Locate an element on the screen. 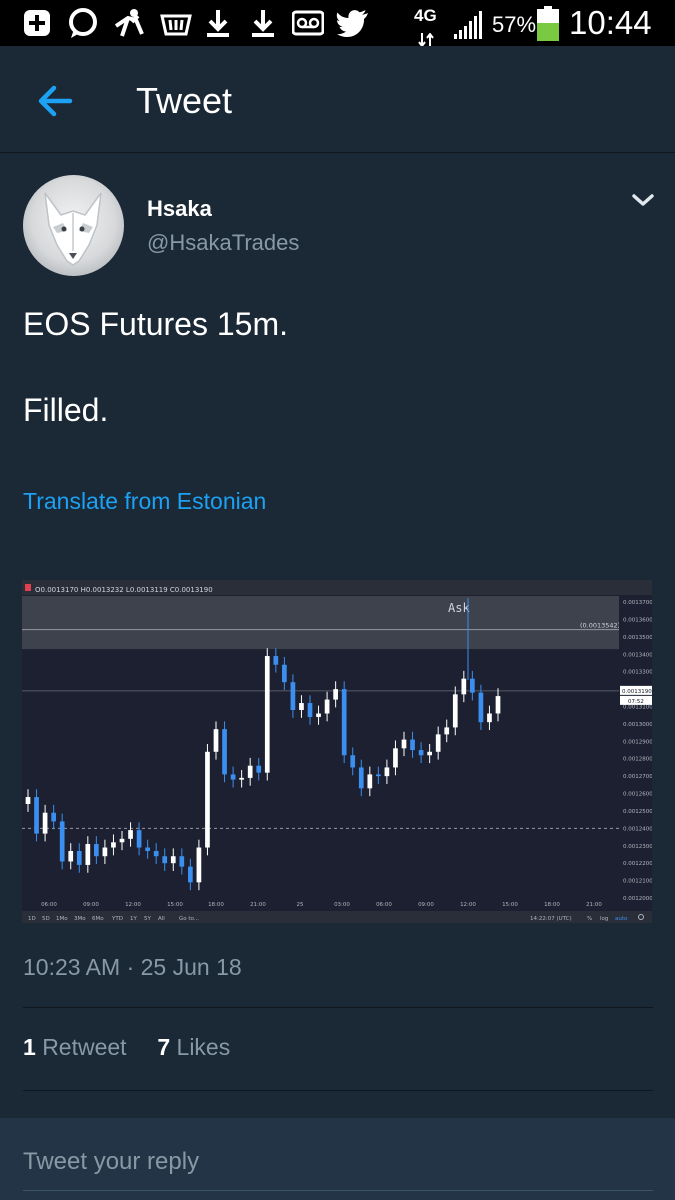 The width and height of the screenshot is (675, 1200). chart-toolbar-item: log is located at coordinates (604, 919).